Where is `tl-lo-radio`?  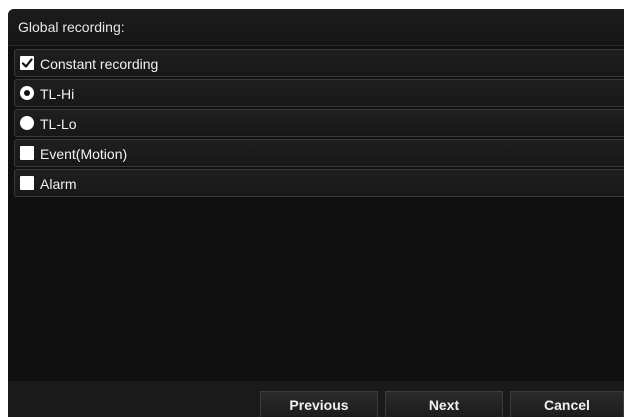 tl-lo-radio is located at coordinates (27, 123).